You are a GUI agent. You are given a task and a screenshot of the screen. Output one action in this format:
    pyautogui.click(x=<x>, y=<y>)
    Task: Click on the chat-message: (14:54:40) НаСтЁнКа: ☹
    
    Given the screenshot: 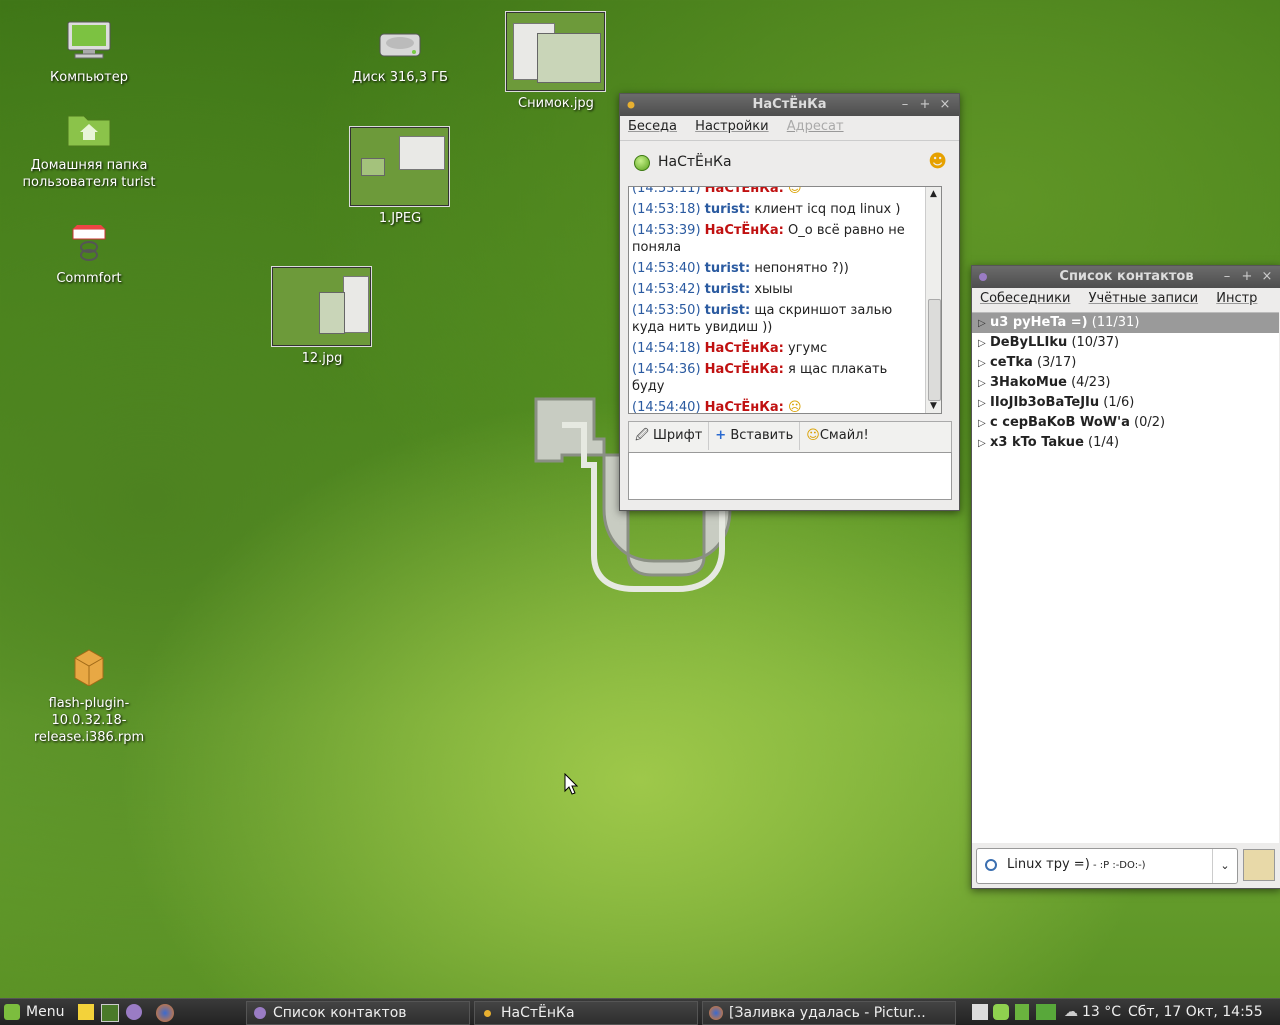 What is the action you would take?
    pyautogui.click(x=777, y=405)
    